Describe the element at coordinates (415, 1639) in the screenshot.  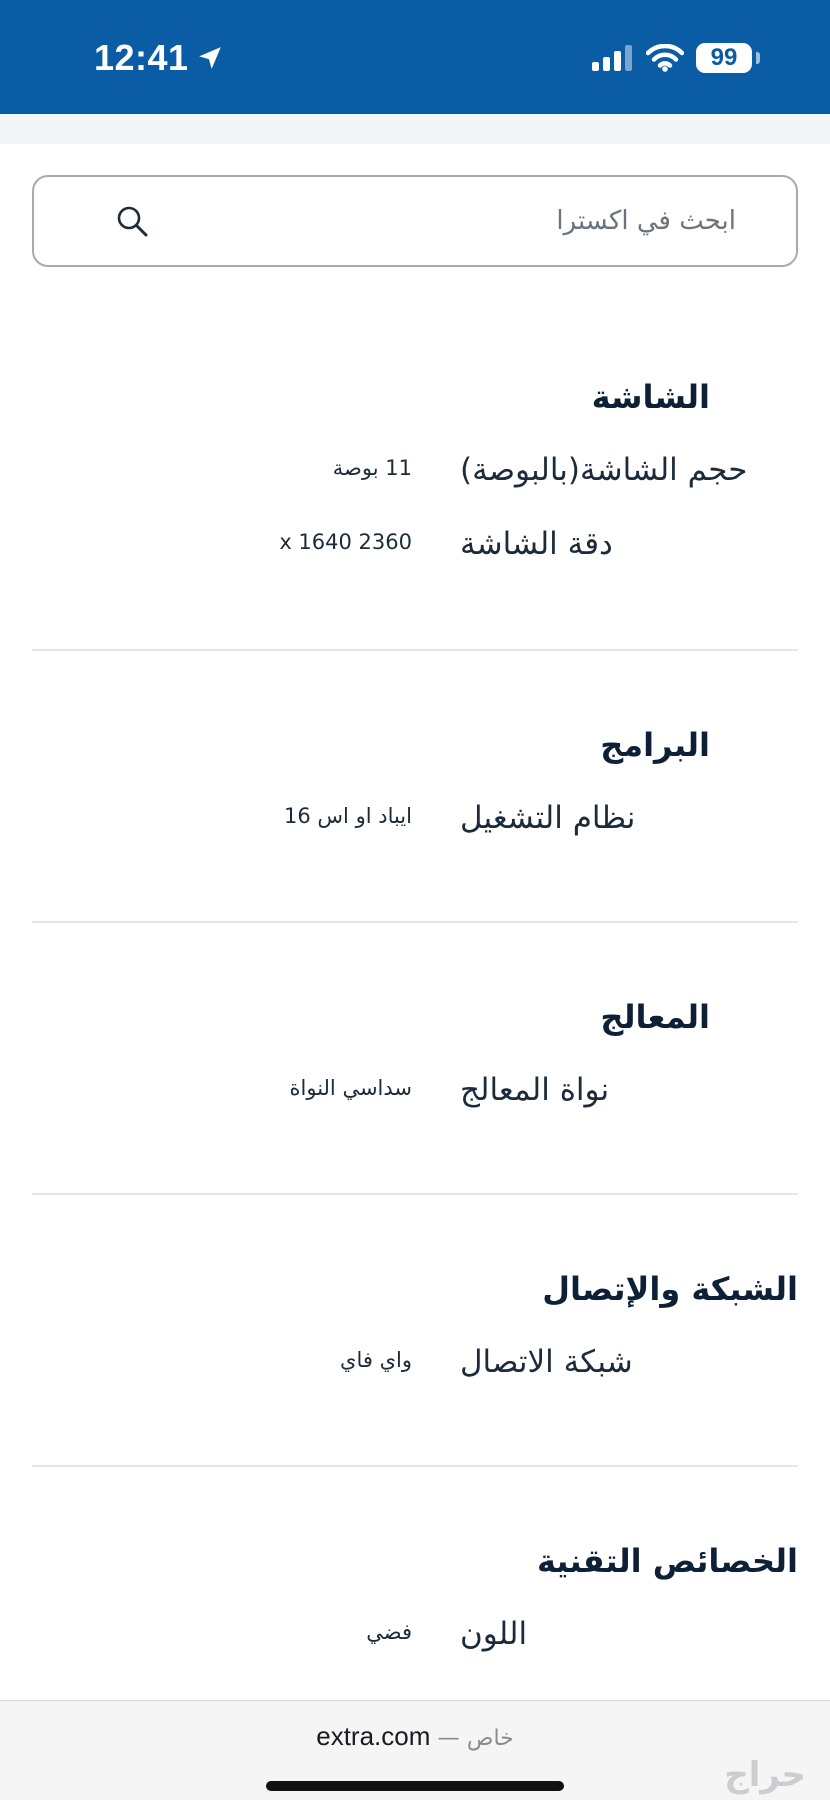
I see `spec-row-color: اللون فضي` at that location.